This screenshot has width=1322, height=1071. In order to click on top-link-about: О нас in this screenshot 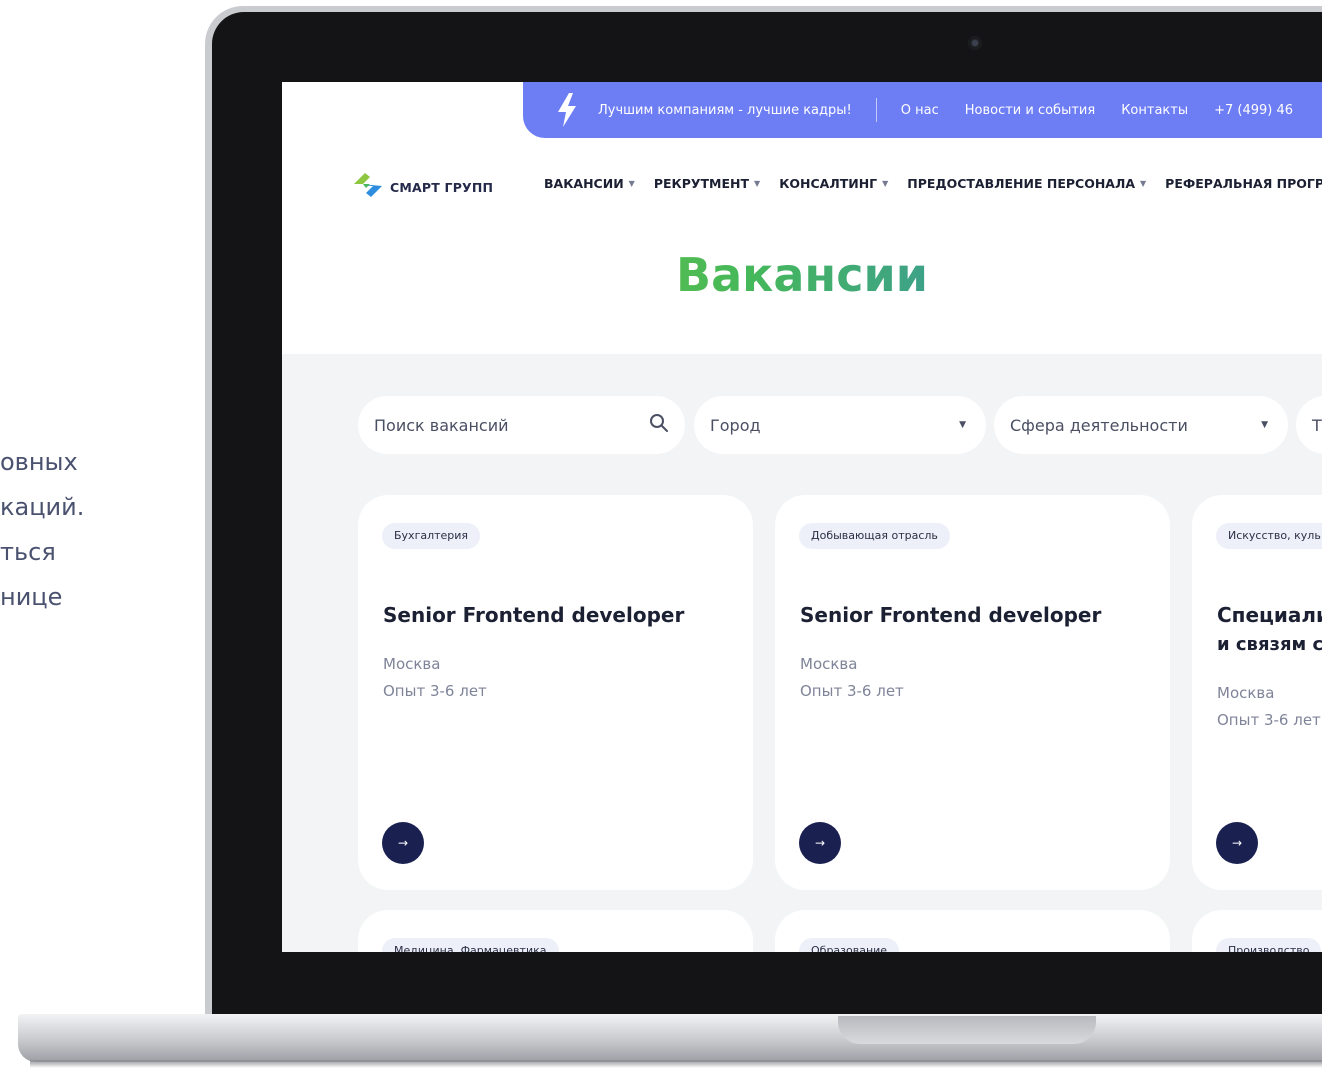, I will do `click(920, 110)`.